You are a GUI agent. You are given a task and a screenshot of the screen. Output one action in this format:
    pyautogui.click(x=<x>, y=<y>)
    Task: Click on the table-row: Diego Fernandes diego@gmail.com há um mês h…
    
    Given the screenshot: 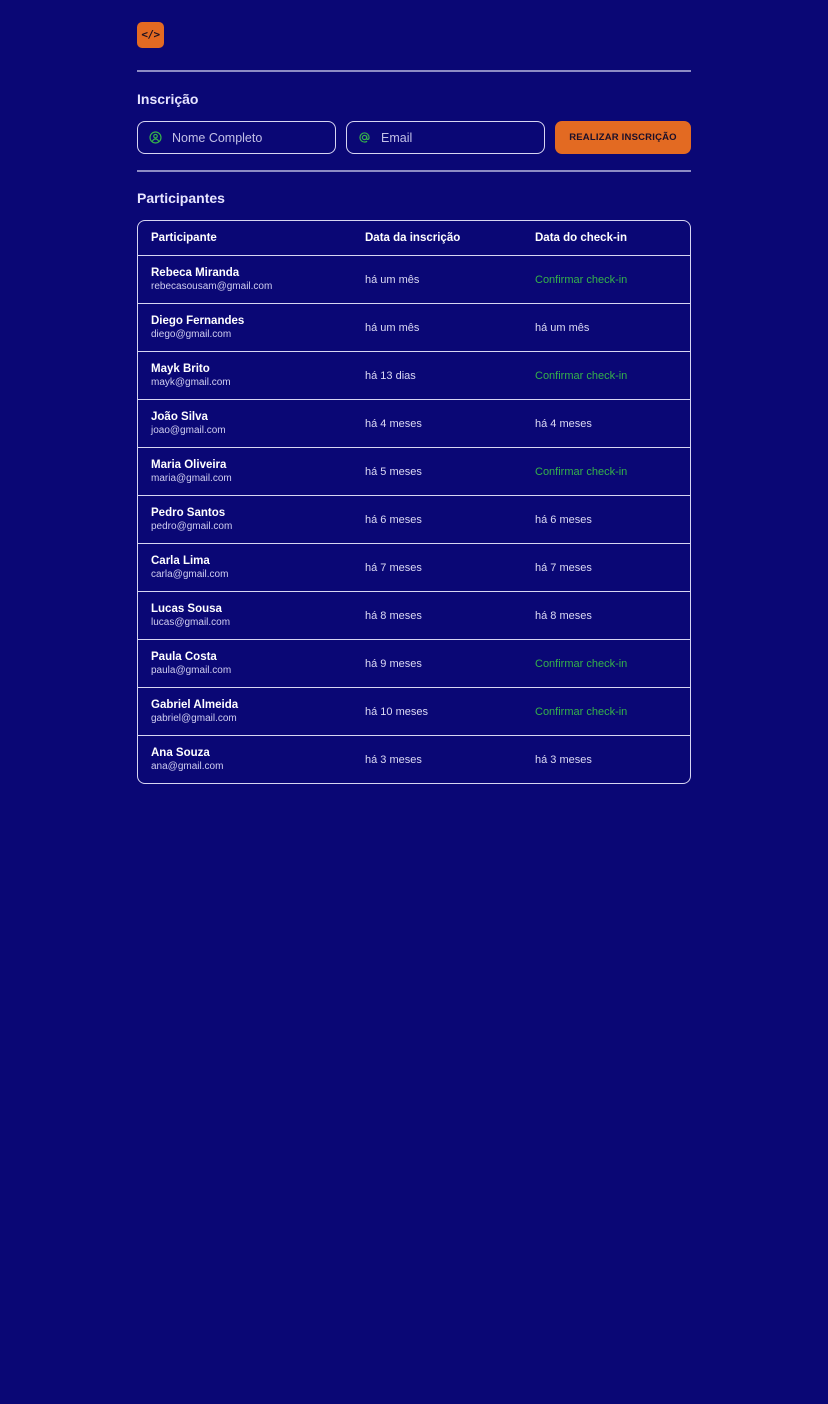 What is the action you would take?
    pyautogui.click(x=414, y=327)
    